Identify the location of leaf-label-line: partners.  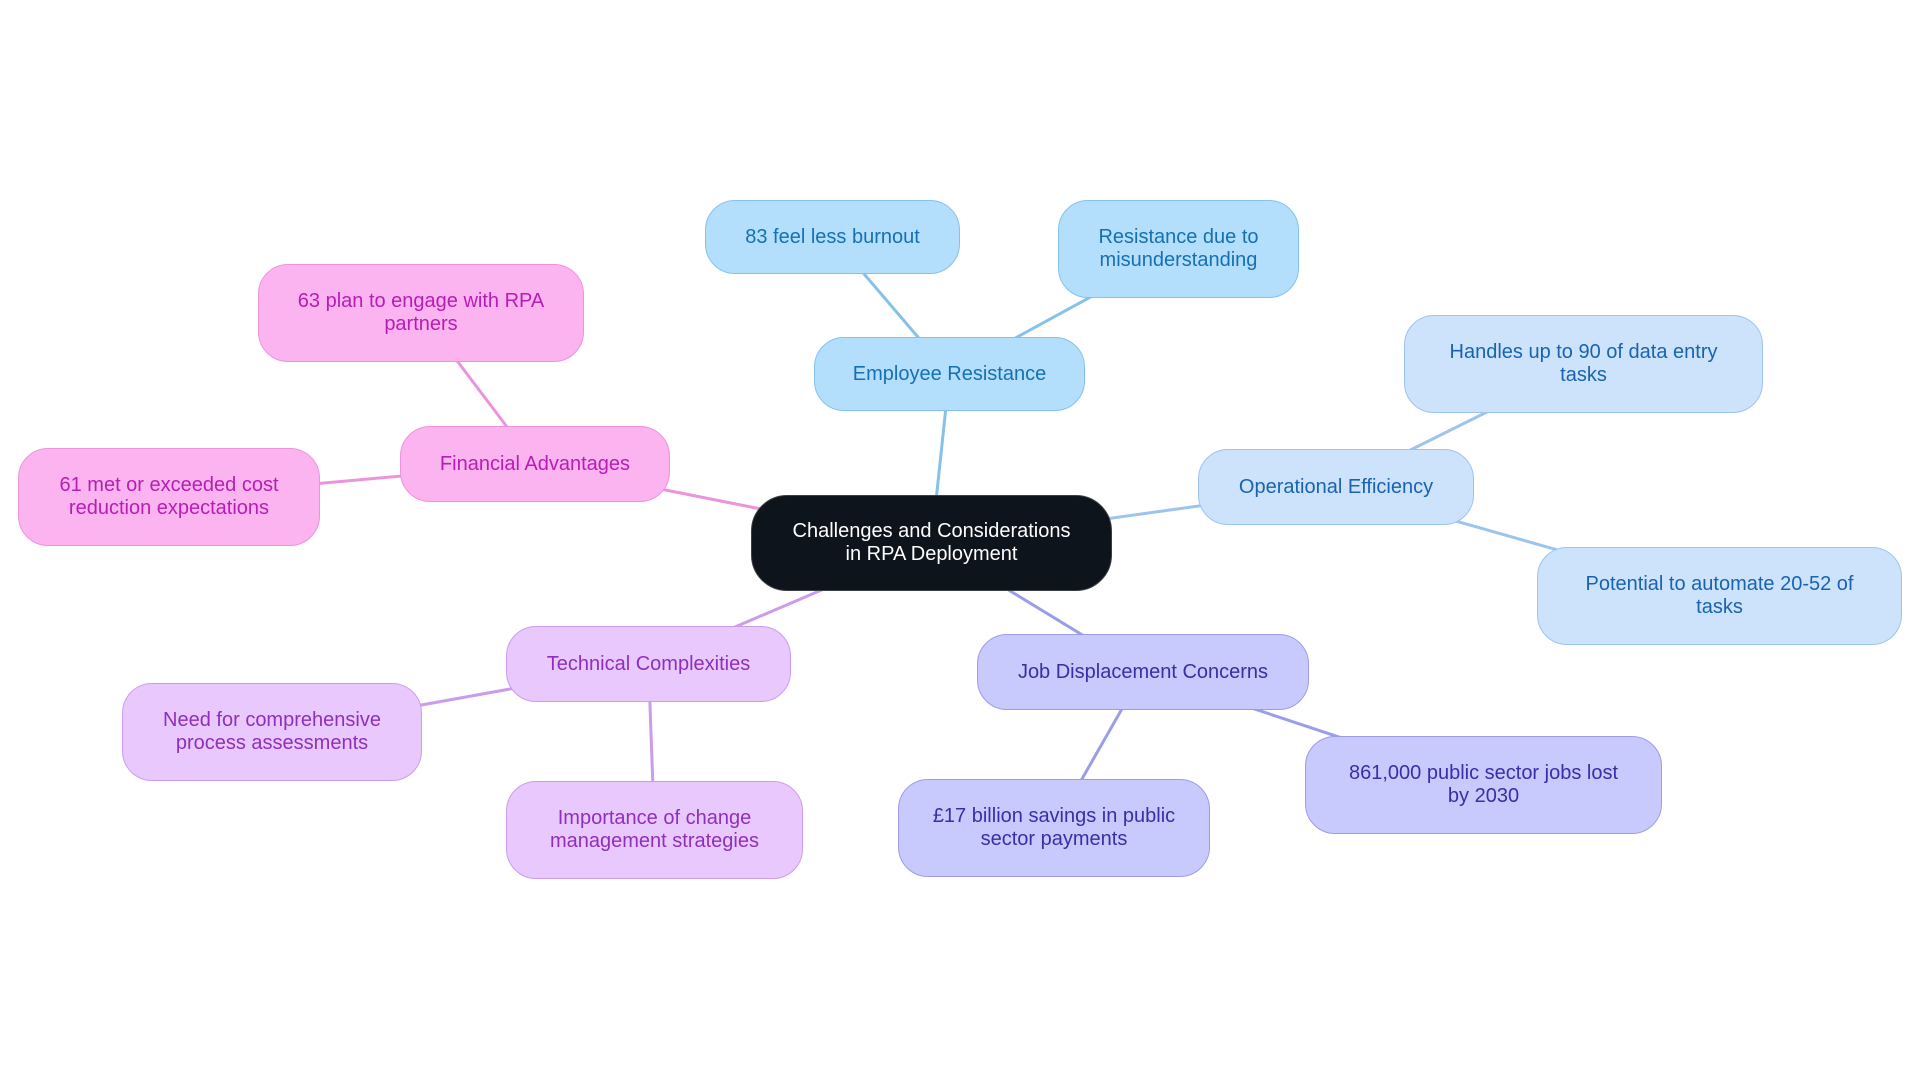
(421, 324).